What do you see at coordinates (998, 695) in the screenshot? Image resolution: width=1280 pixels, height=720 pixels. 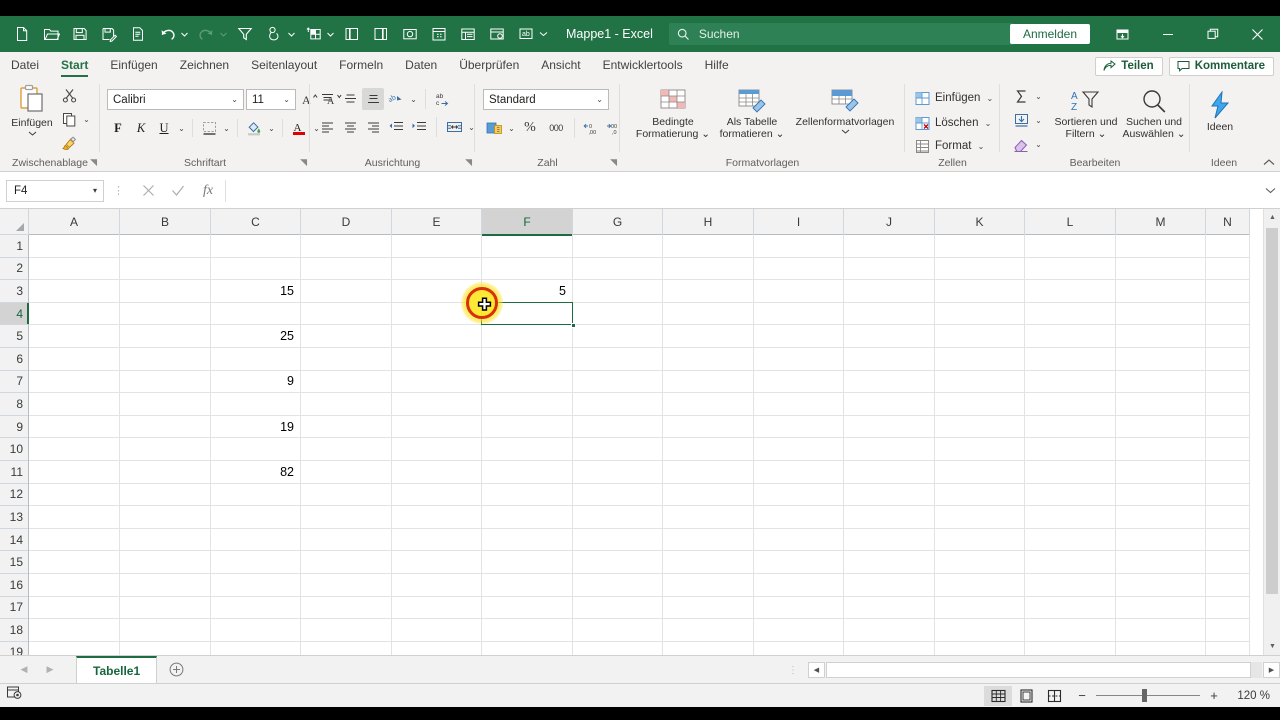 I see `normal-view-icon` at bounding box center [998, 695].